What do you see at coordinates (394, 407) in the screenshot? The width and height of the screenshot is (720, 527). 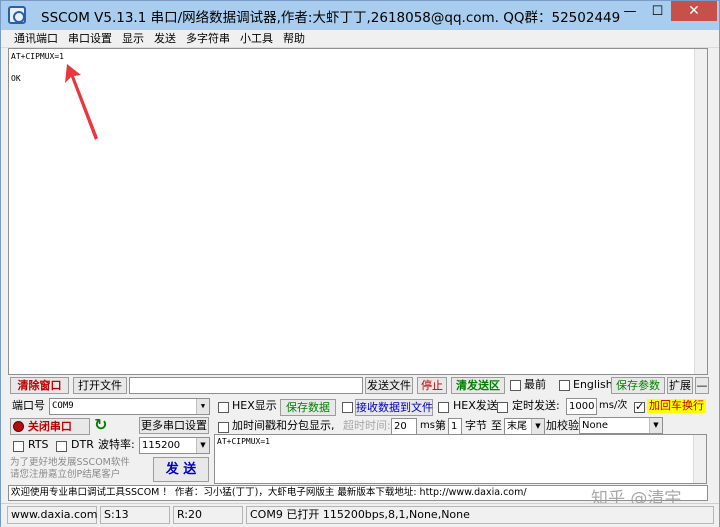 I see `recv-to-file-button: 接收数据到文件` at bounding box center [394, 407].